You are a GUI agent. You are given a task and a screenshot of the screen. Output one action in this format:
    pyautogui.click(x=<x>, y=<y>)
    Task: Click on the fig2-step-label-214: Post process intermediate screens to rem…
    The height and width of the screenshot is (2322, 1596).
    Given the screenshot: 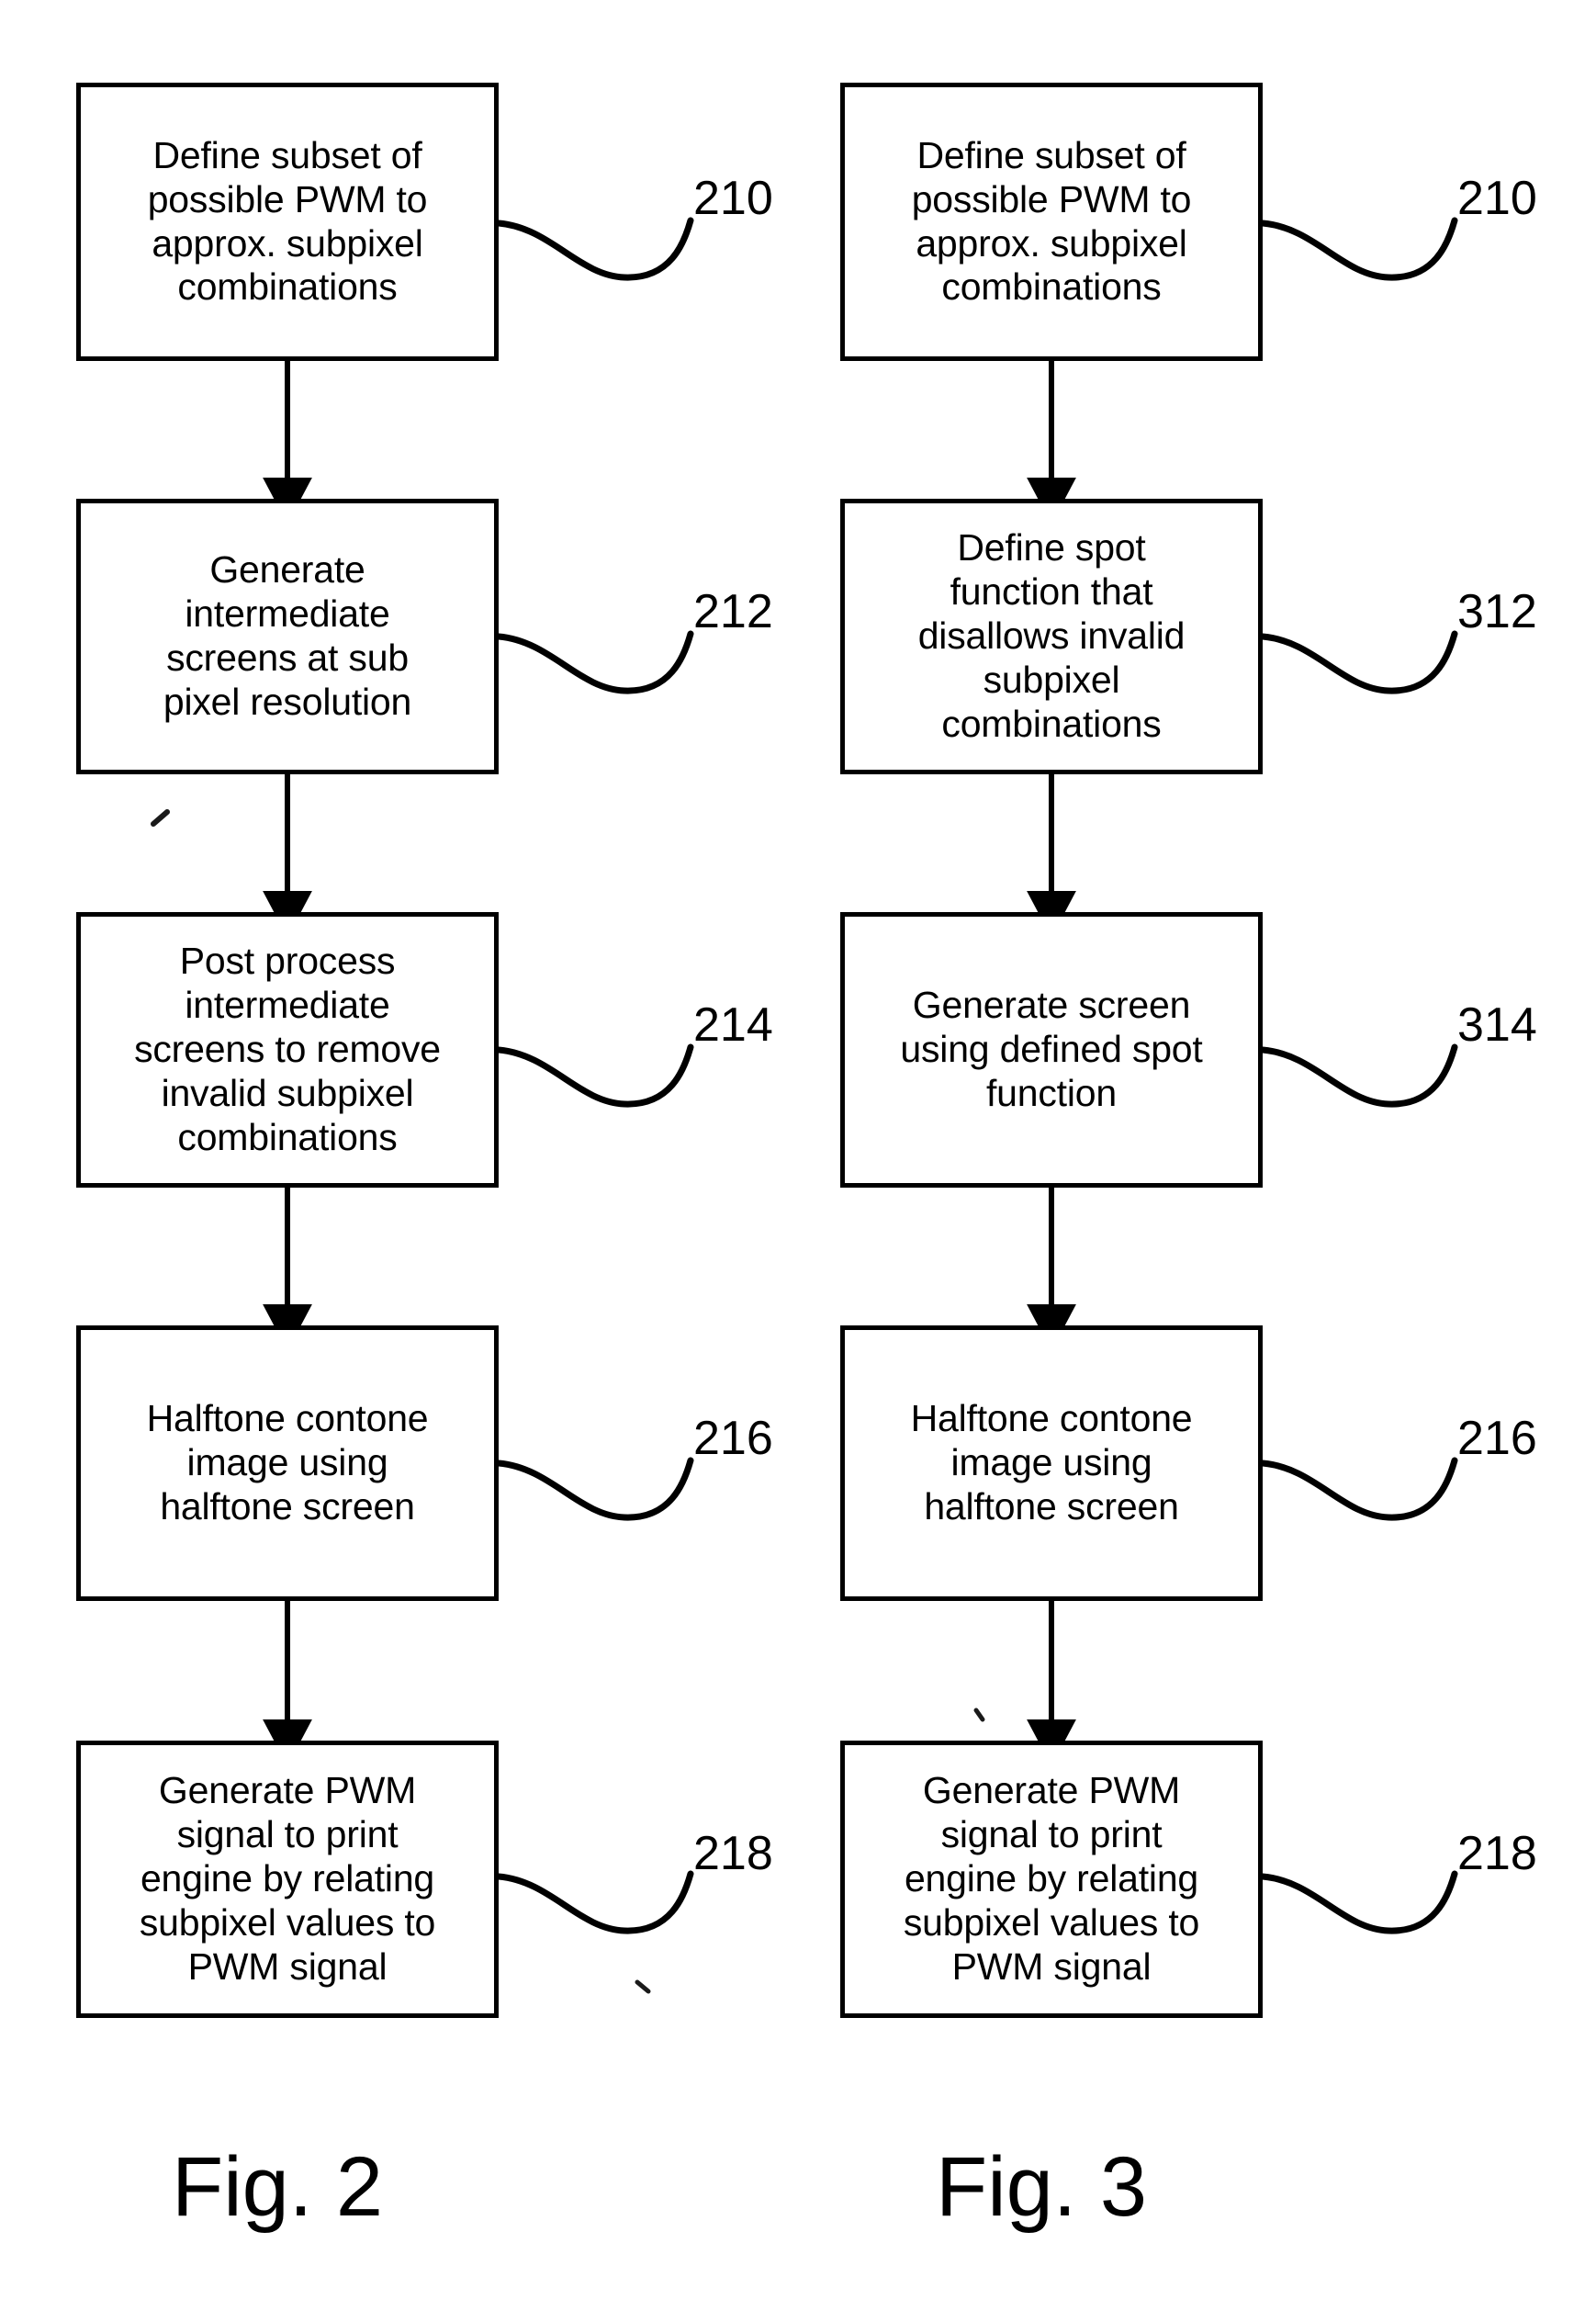 What is the action you would take?
    pyautogui.click(x=287, y=1049)
    